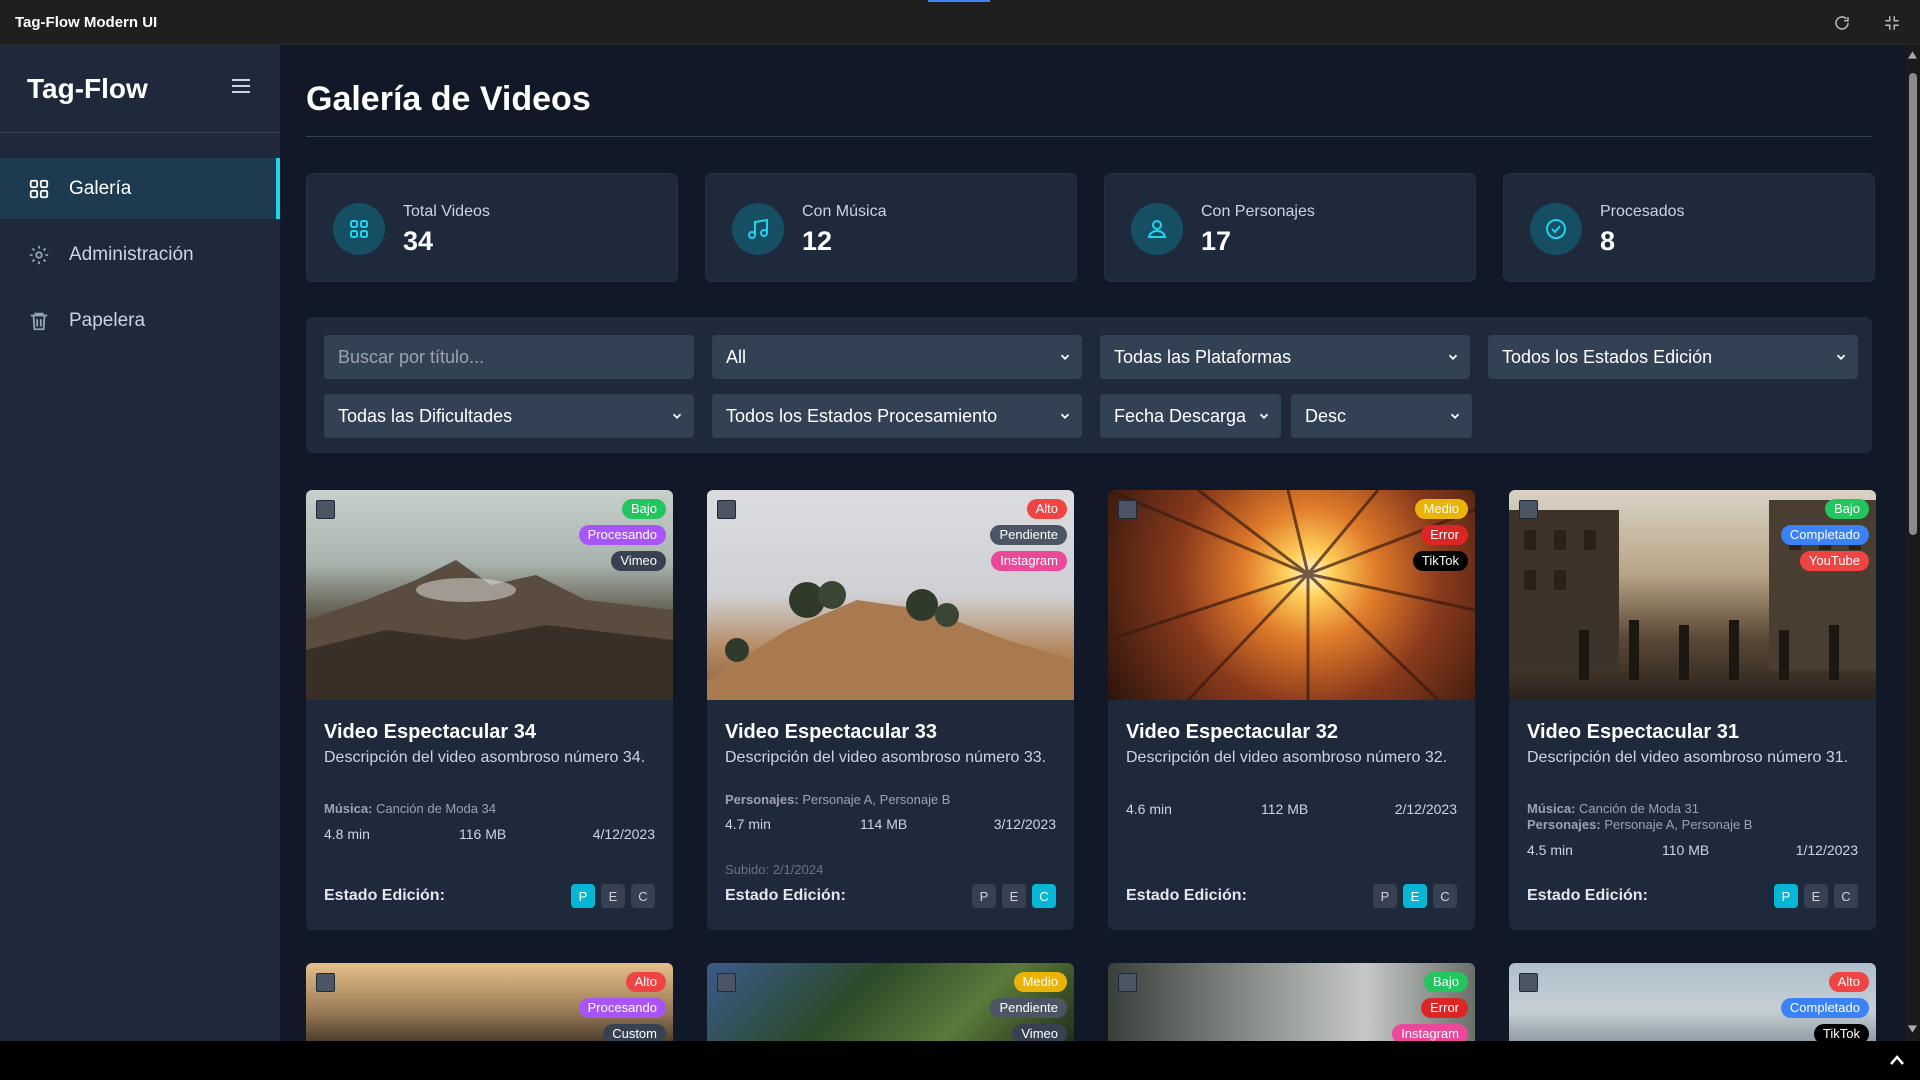 Image resolution: width=1920 pixels, height=1080 pixels. I want to click on scroll-down-icon, so click(1912, 1029).